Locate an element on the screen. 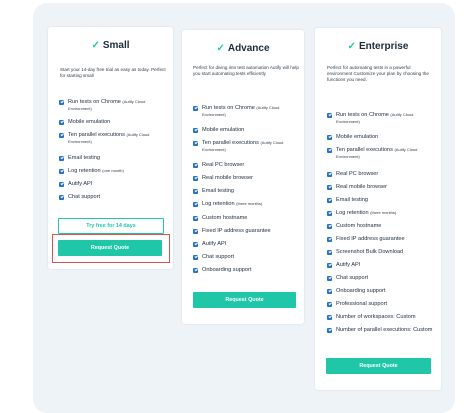 The height and width of the screenshot is (413, 474). feature-text: Screenshot Bulk Download is located at coordinates (370, 252).